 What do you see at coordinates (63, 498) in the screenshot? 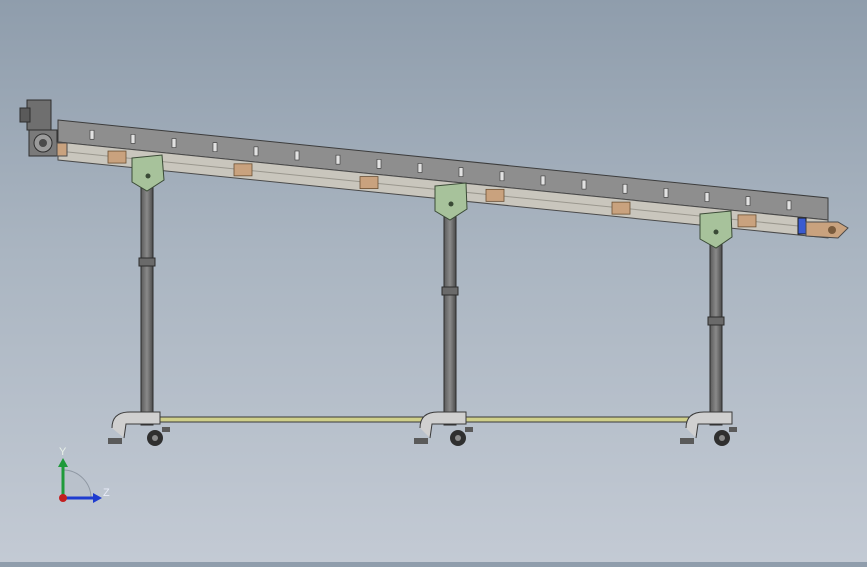
I see `x-axis-dot` at bounding box center [63, 498].